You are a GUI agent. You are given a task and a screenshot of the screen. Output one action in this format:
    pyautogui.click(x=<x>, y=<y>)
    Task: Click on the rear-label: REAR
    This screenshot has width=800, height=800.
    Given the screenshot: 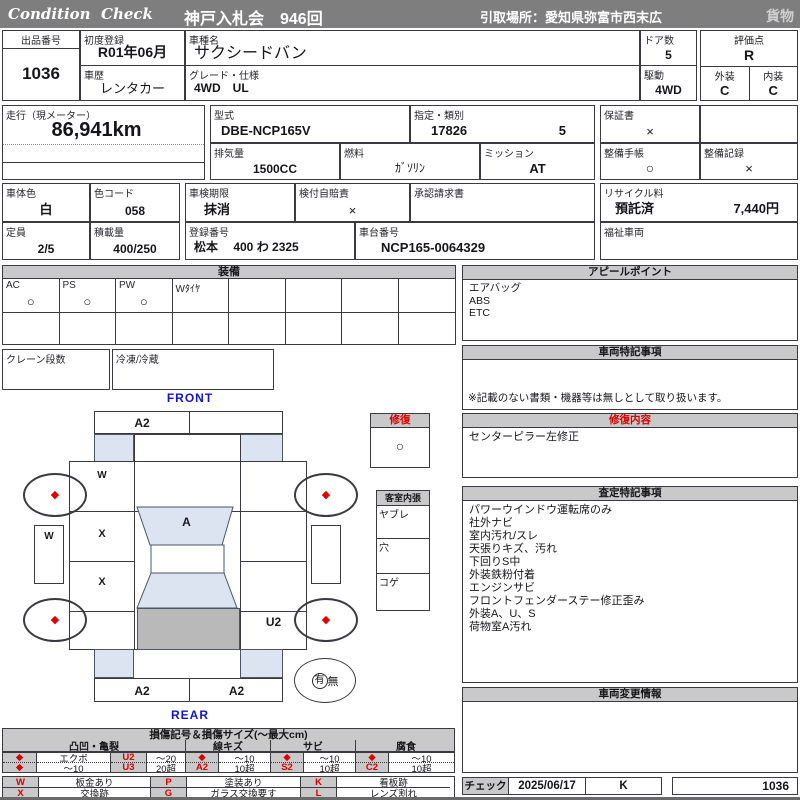 What is the action you would take?
    pyautogui.click(x=189, y=715)
    